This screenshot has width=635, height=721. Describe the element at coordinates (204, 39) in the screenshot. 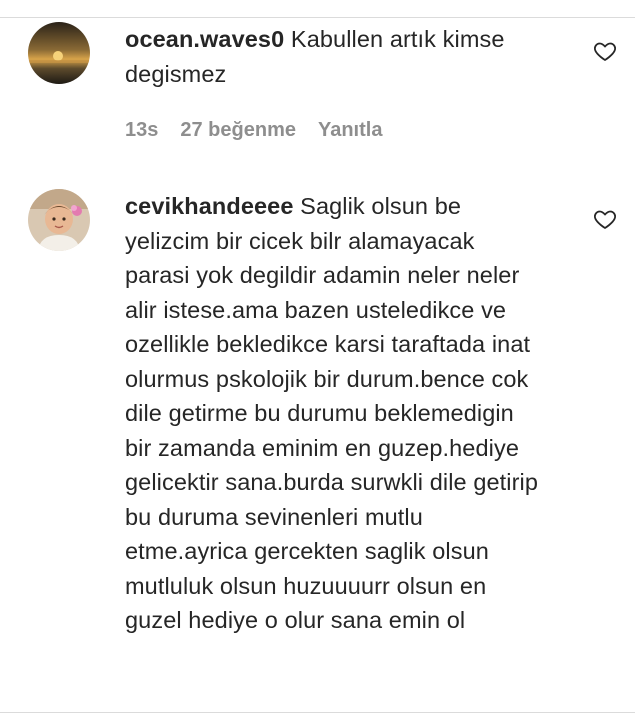

I see `comment-username: ocean.waves0` at that location.